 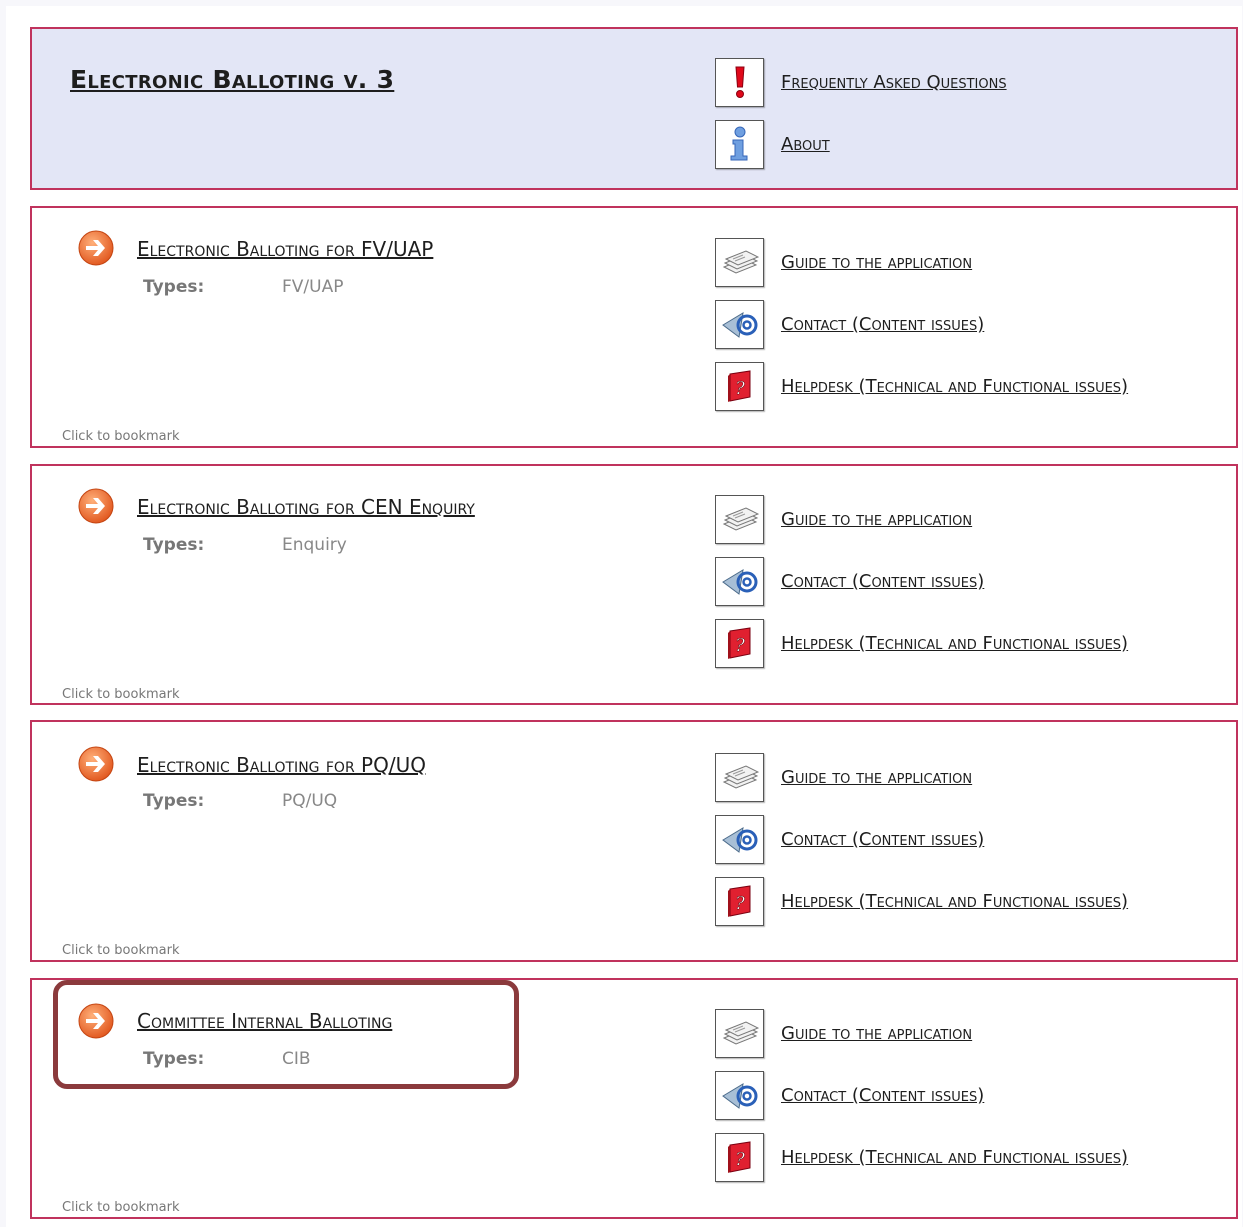 I want to click on about-link: About, so click(x=965, y=144).